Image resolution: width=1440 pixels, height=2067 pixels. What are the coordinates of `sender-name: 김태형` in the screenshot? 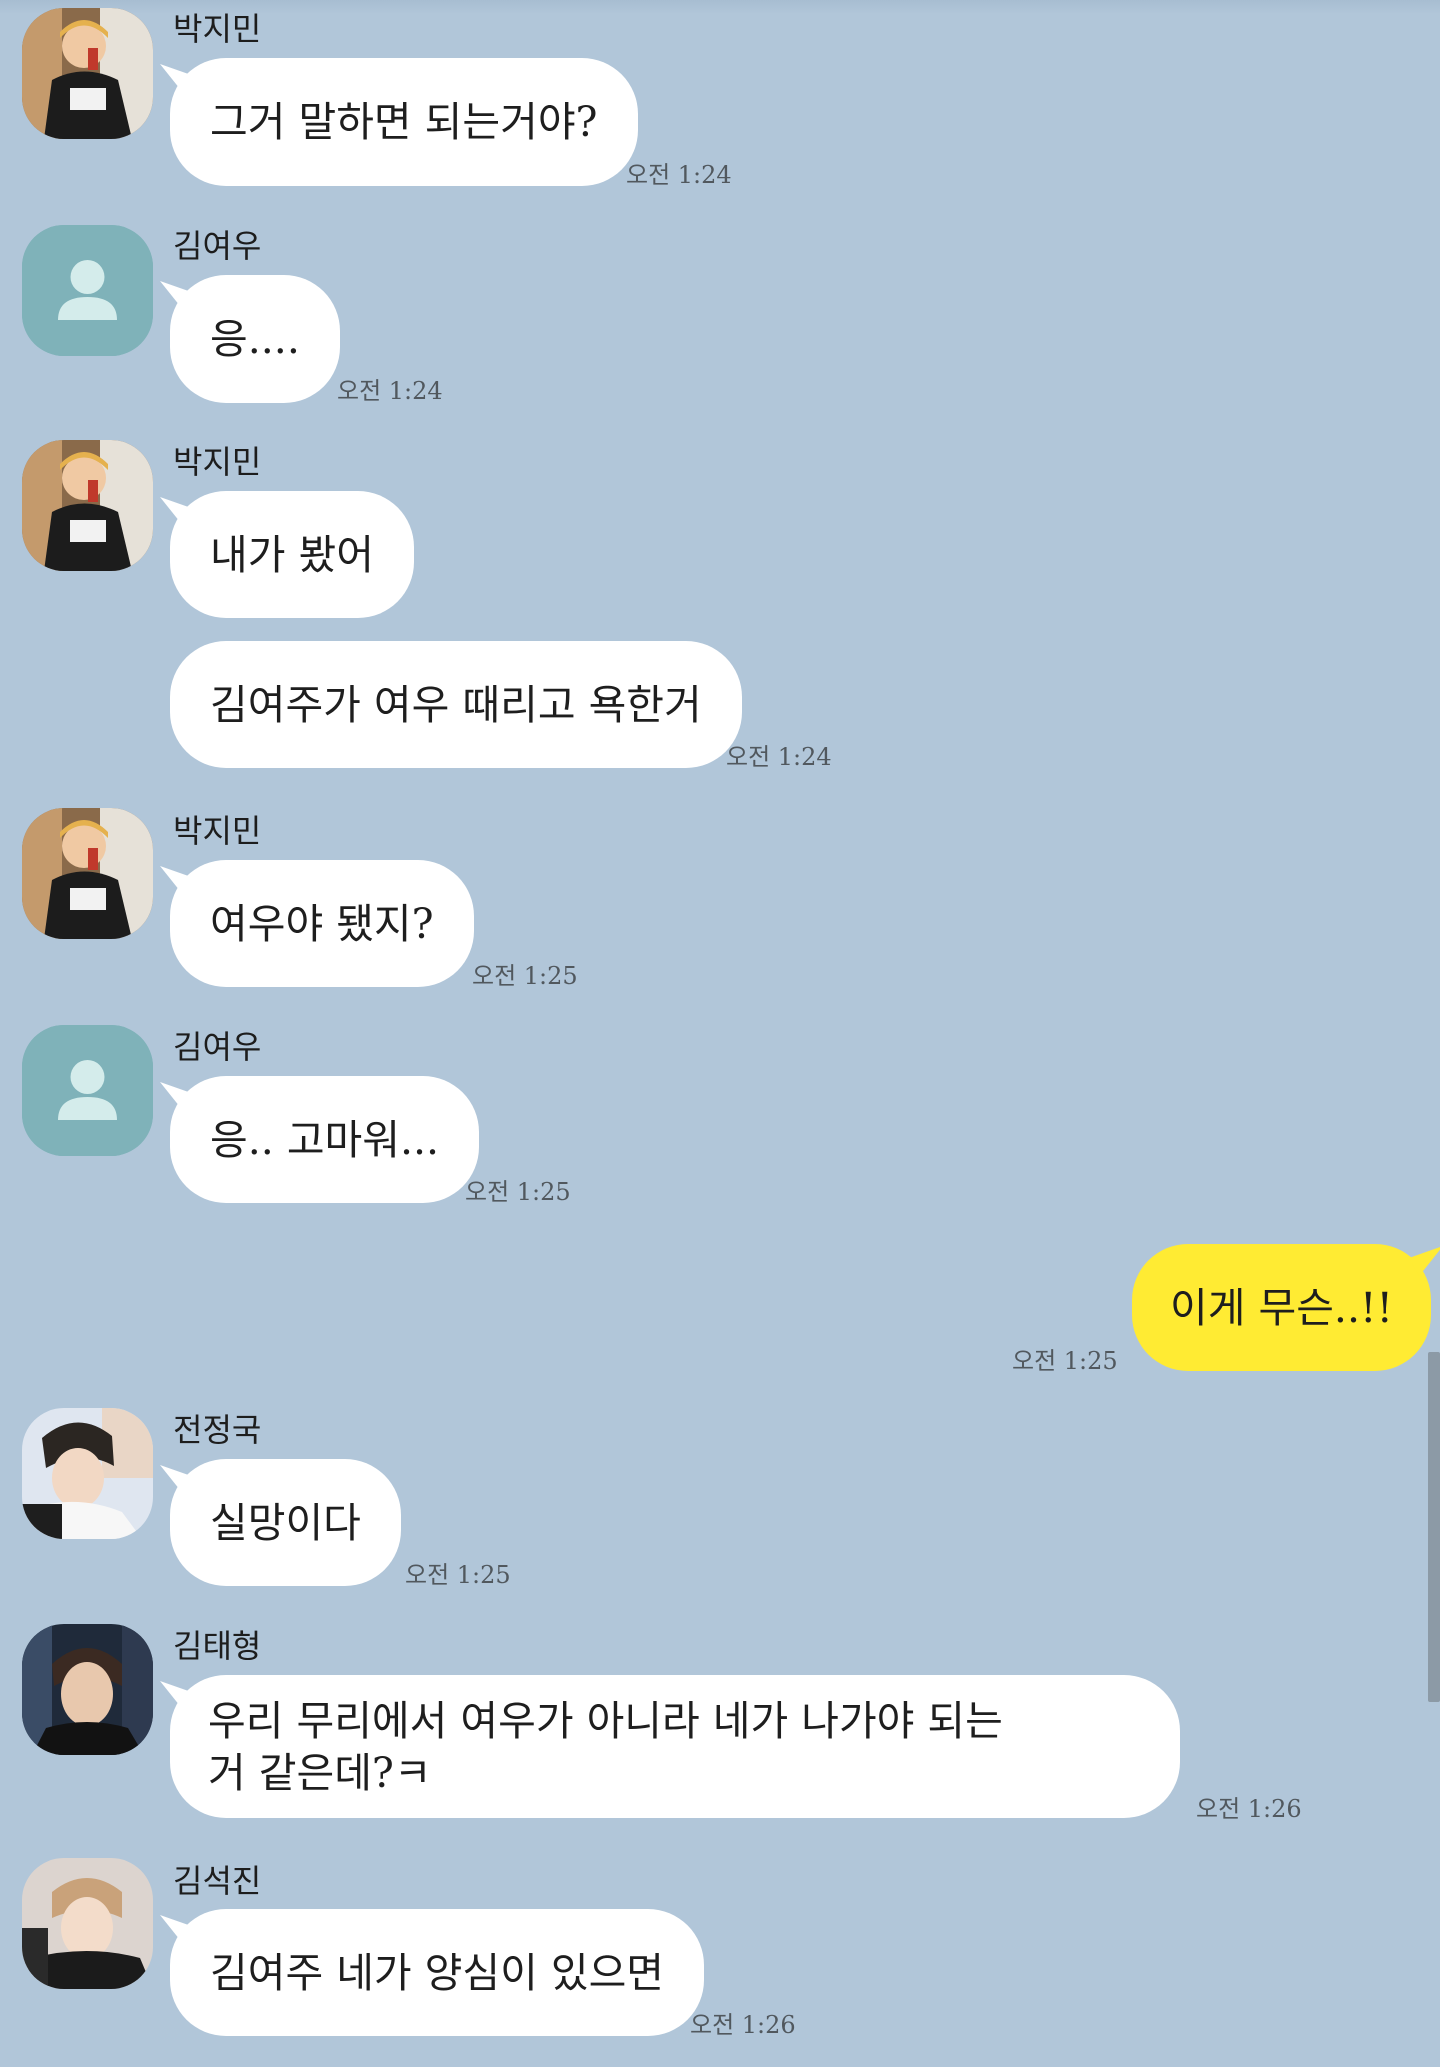 It's located at (217, 1646).